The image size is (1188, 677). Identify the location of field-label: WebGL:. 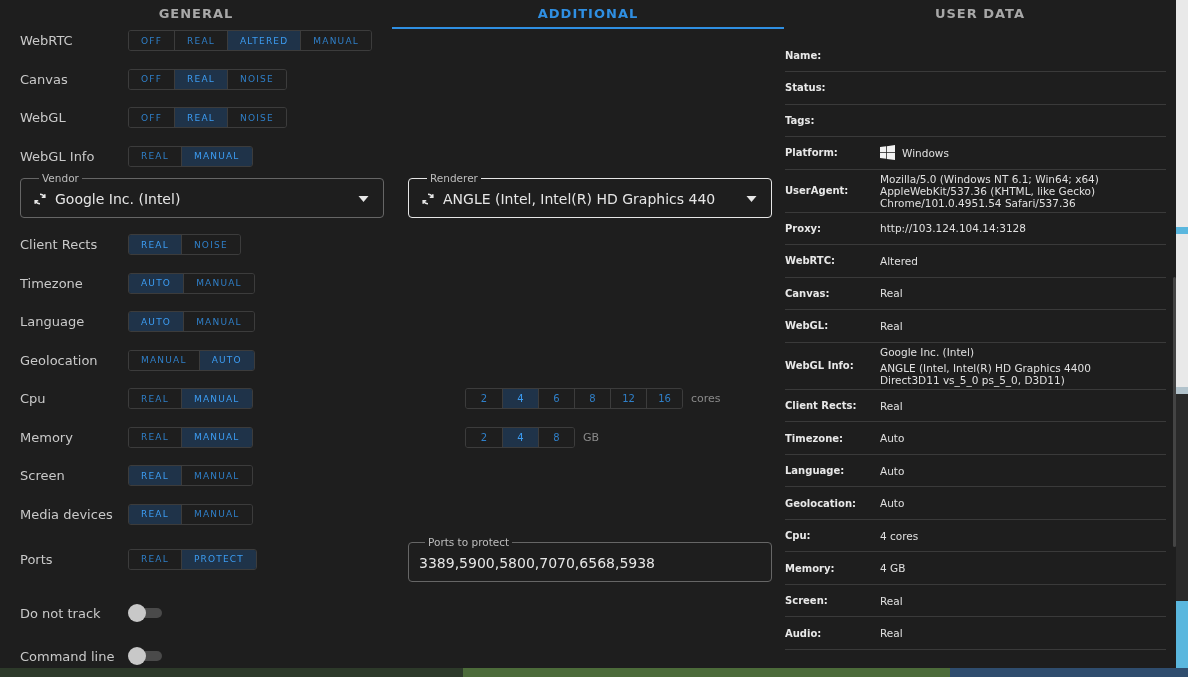
(807, 326).